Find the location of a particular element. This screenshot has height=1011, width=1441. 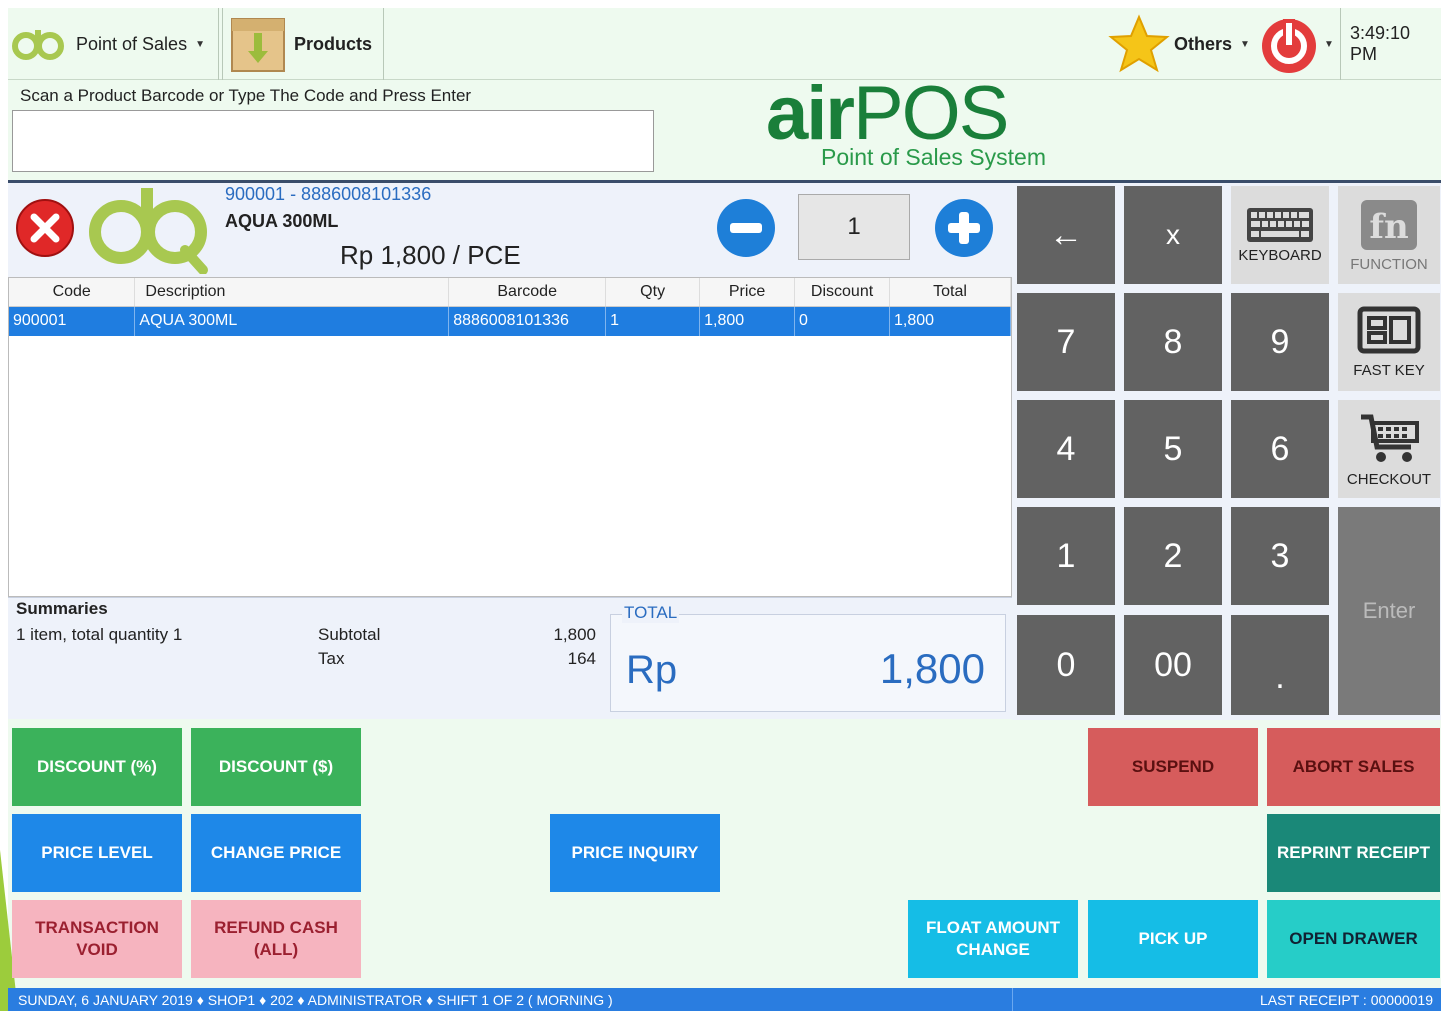

key-9: 9 is located at coordinates (1280, 342).